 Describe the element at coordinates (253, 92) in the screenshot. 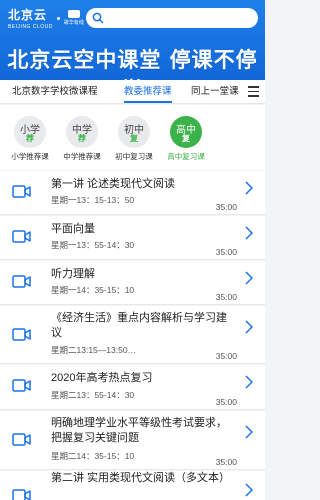

I see `menu-icon` at that location.